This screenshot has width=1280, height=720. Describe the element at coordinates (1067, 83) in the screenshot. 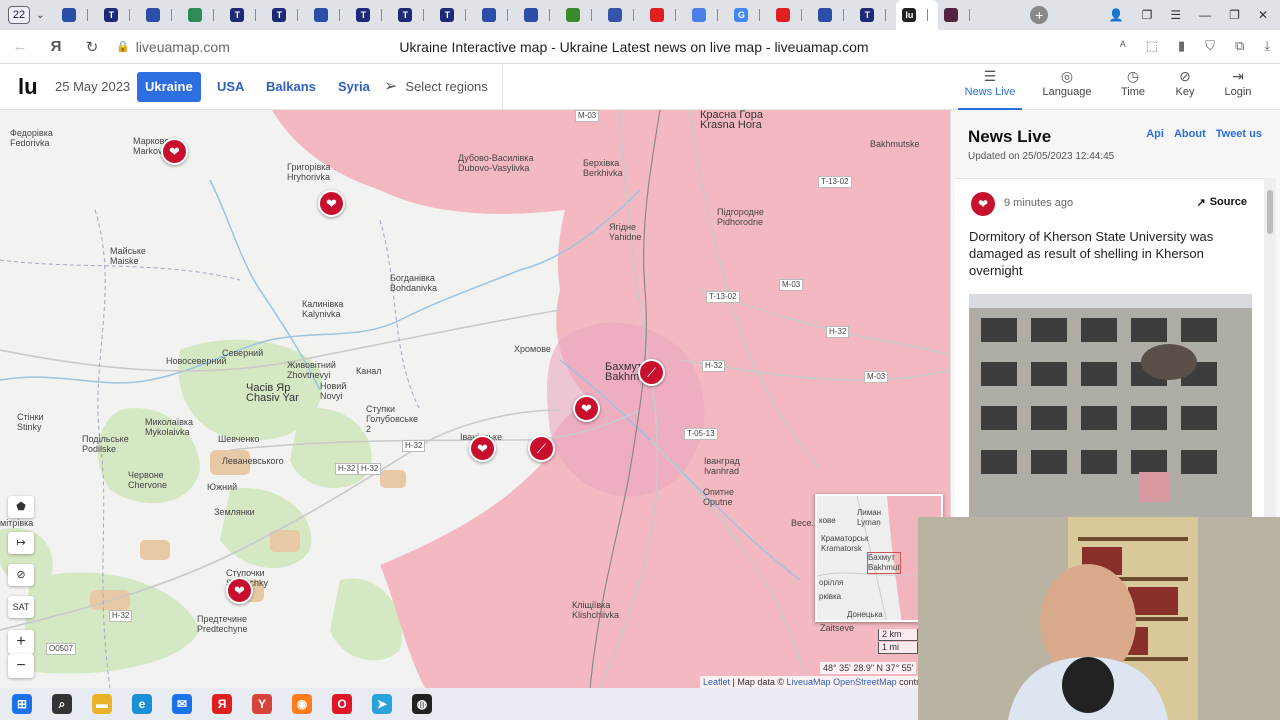

I see `nav-language: ◎ Language` at that location.